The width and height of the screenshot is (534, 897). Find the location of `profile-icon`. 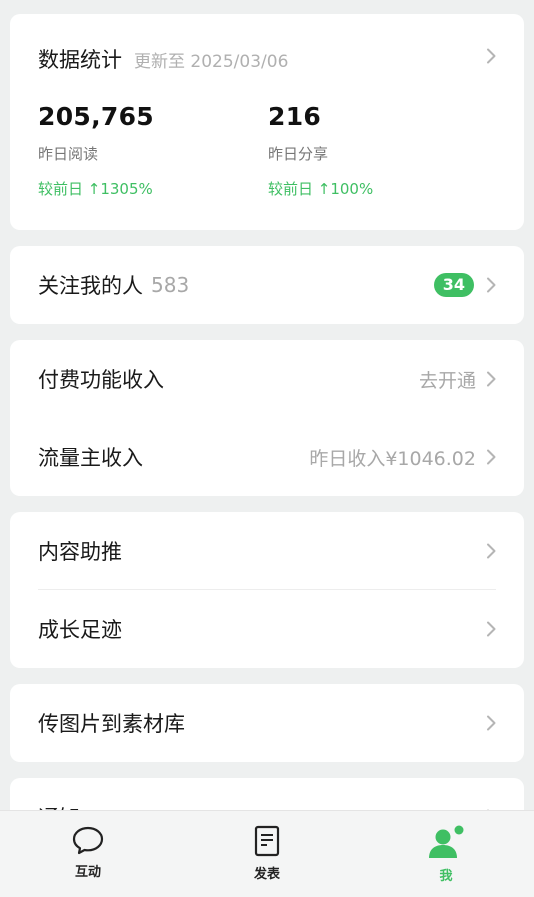

profile-icon is located at coordinates (446, 841).